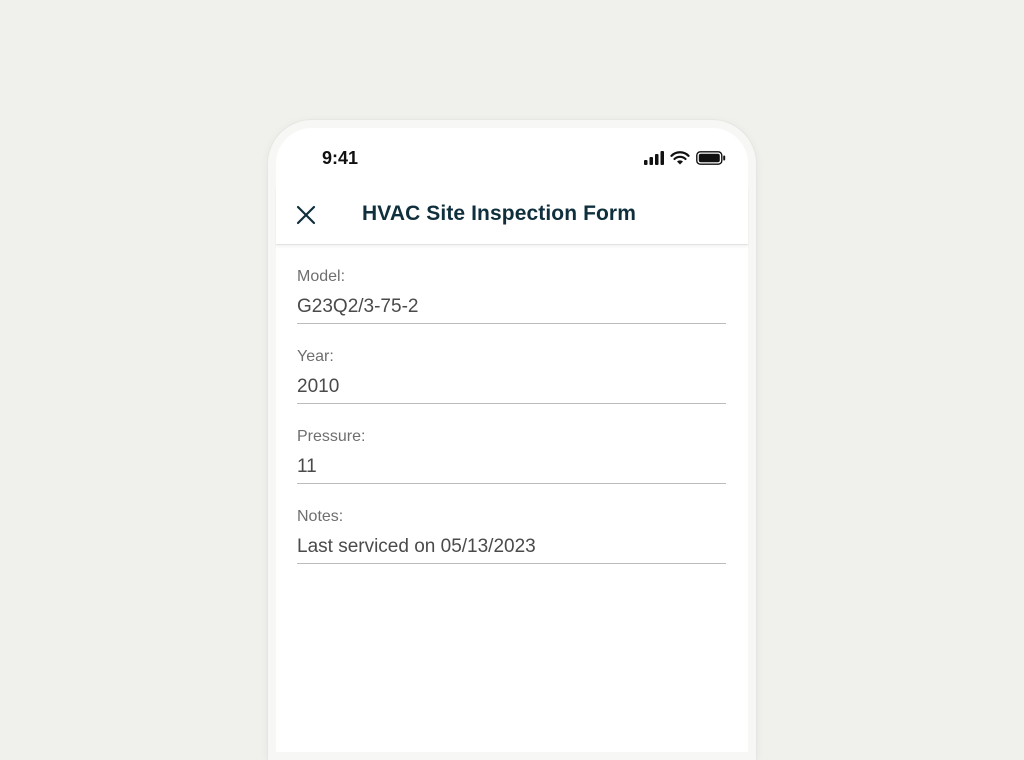 This screenshot has height=760, width=1024. I want to click on field-value: Last serviced on 05/13/2023, so click(416, 547).